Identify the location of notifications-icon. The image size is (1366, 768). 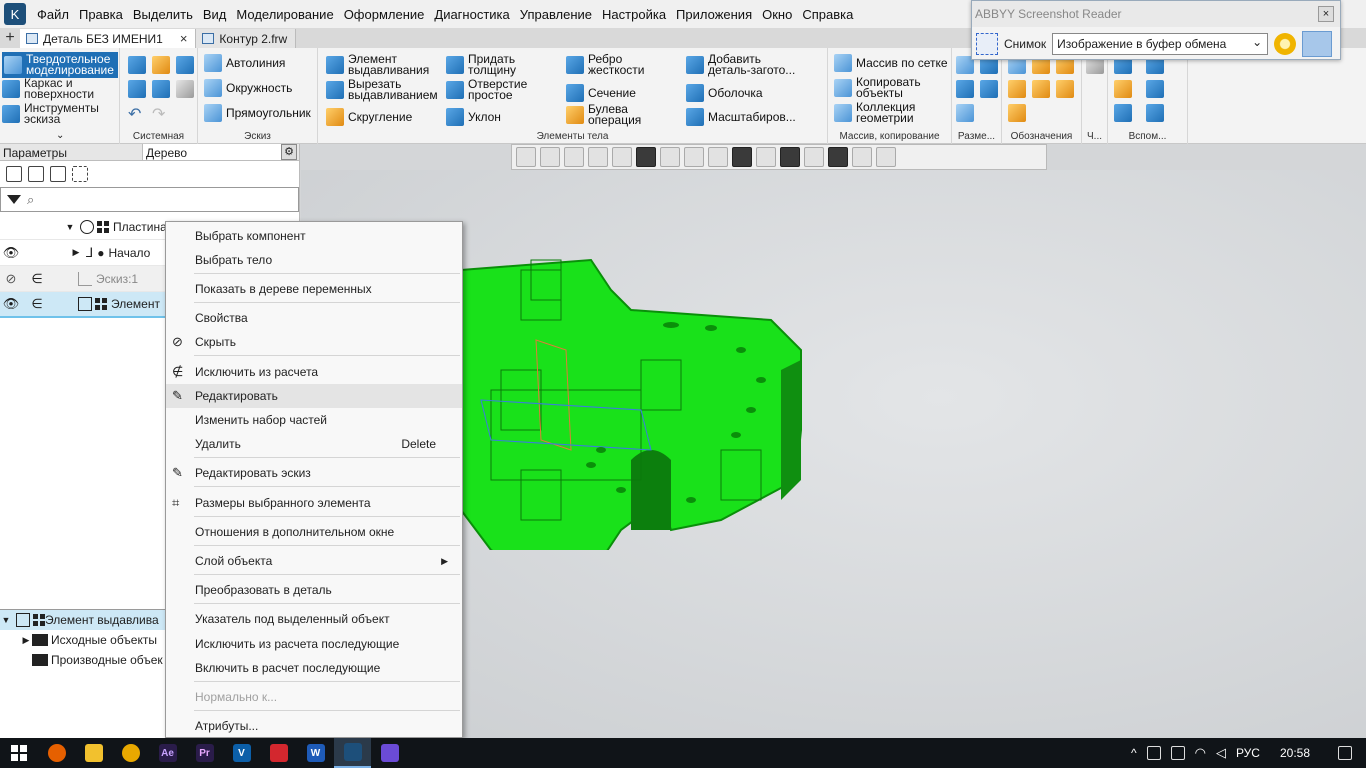
(1345, 753).